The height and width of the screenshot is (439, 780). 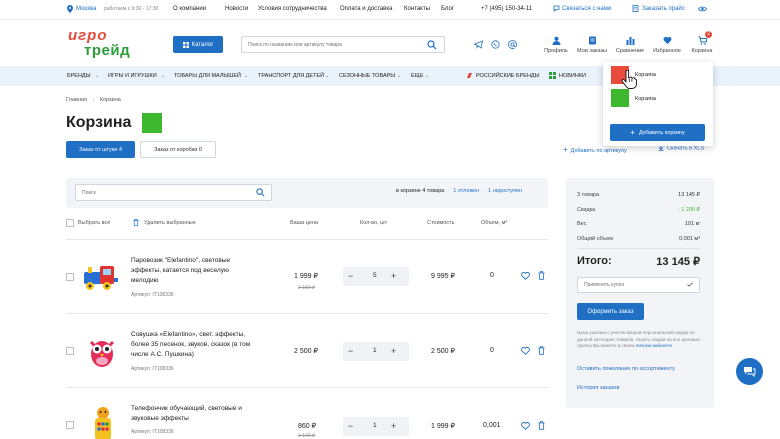 What do you see at coordinates (152, 123) in the screenshot?
I see `cart-color-swatch` at bounding box center [152, 123].